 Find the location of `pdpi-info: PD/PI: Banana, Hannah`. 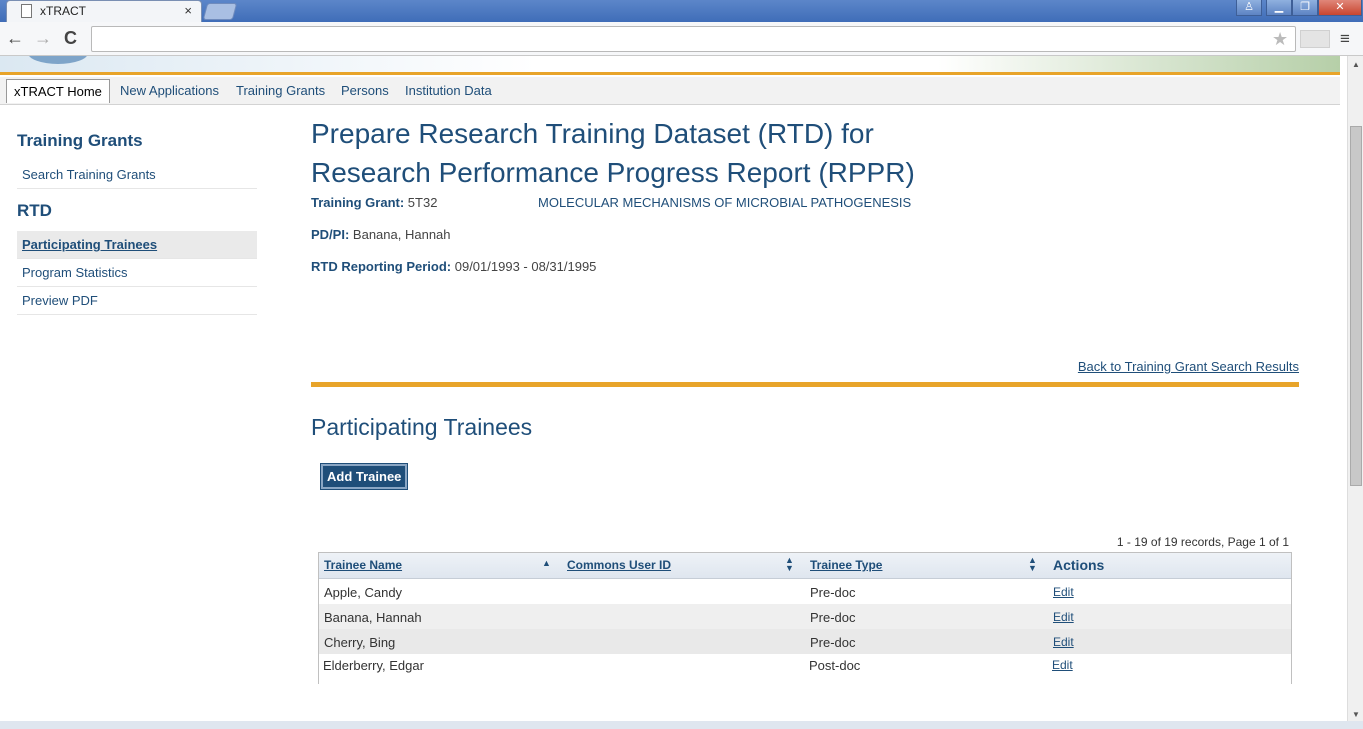

pdpi-info: PD/PI: Banana, Hannah is located at coordinates (381, 234).